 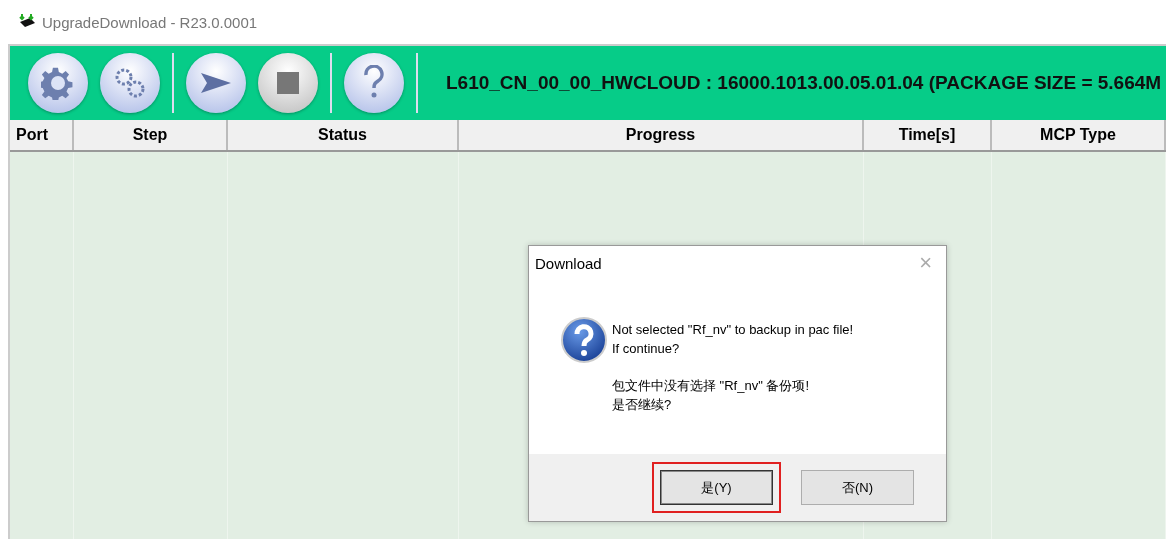 I want to click on settings-button, so click(x=58, y=83).